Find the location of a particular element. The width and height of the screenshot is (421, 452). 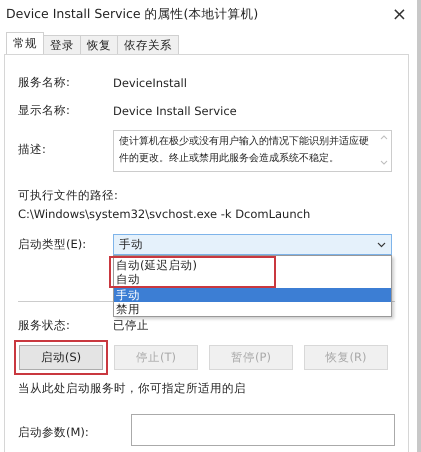

field-label: 启动参数(M): is located at coordinates (54, 432).